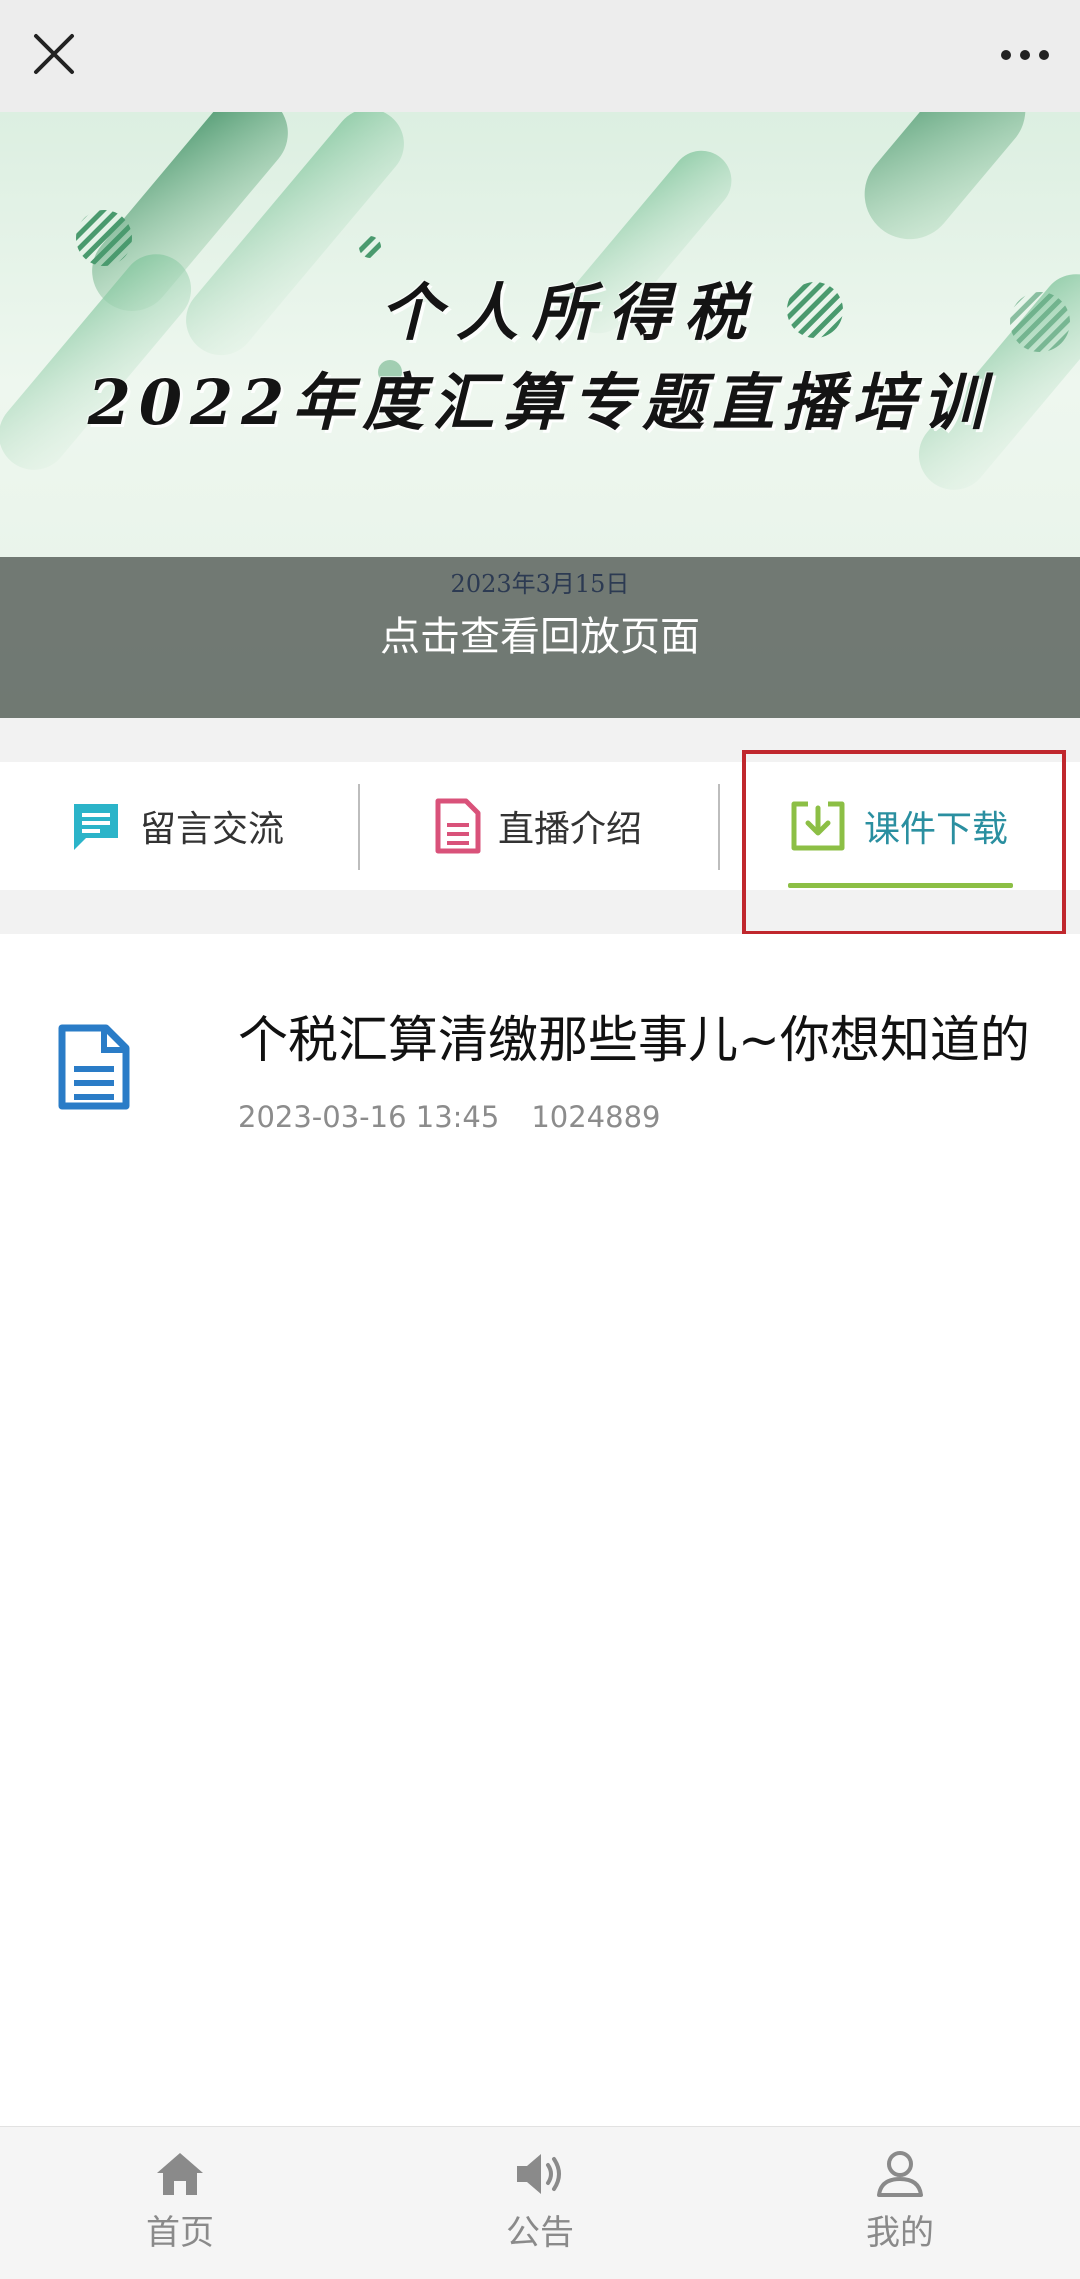  Describe the element at coordinates (539, 2174) in the screenshot. I see `speaker-icon` at that location.